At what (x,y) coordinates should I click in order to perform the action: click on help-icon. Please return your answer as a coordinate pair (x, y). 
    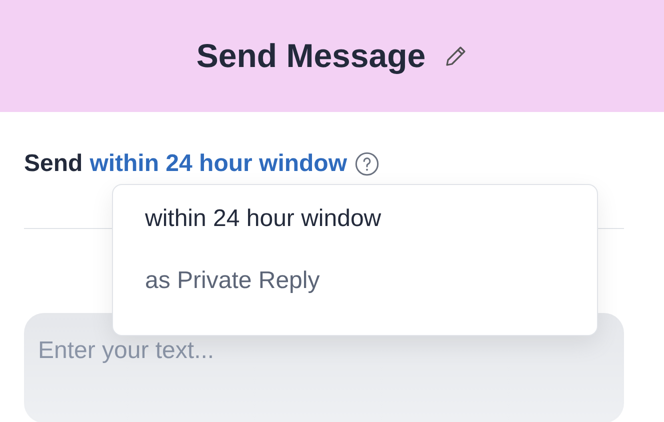
    Looking at the image, I should click on (367, 164).